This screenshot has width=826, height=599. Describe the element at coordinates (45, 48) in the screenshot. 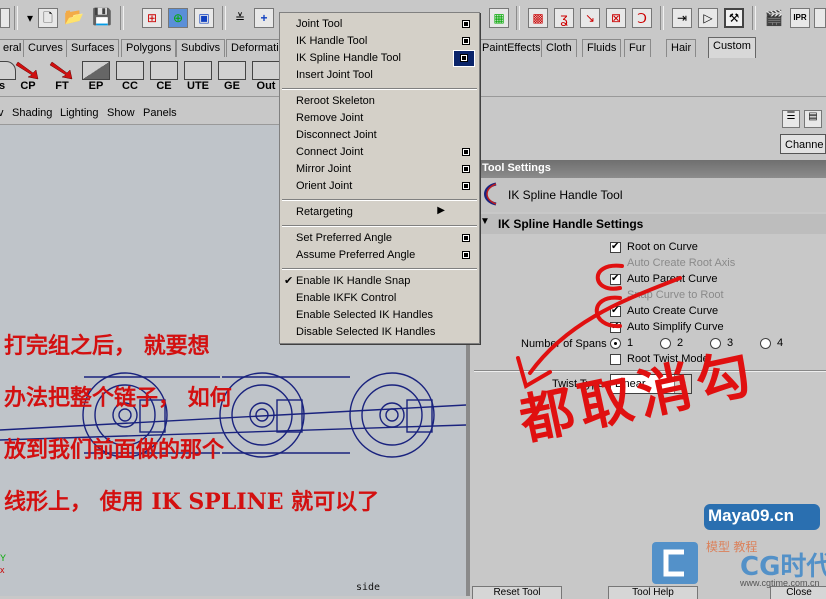

I see `tab-curves: Curves` at that location.